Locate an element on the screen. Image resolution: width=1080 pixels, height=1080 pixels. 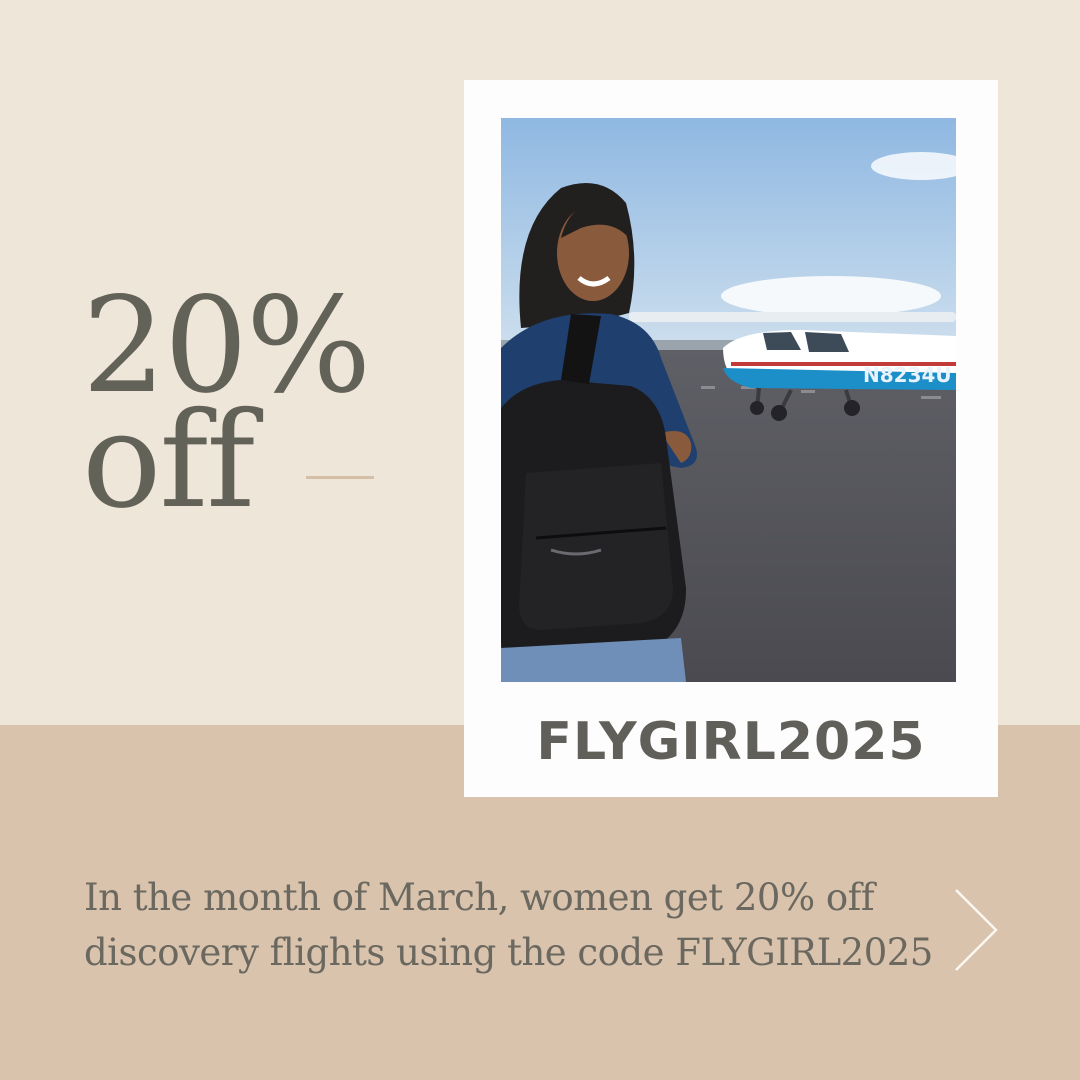
tail-number: N8234U is located at coordinates (907, 375).